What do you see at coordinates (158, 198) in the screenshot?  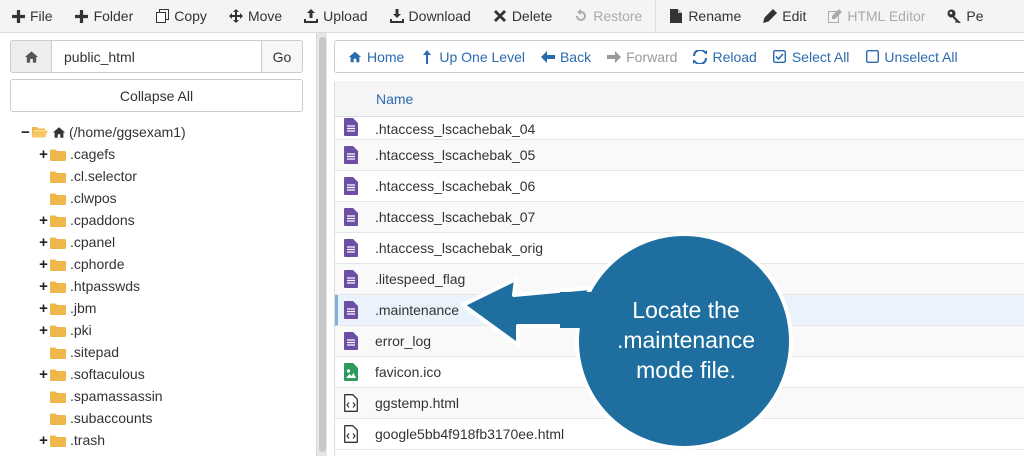 I see `tree-item: .clwpos` at bounding box center [158, 198].